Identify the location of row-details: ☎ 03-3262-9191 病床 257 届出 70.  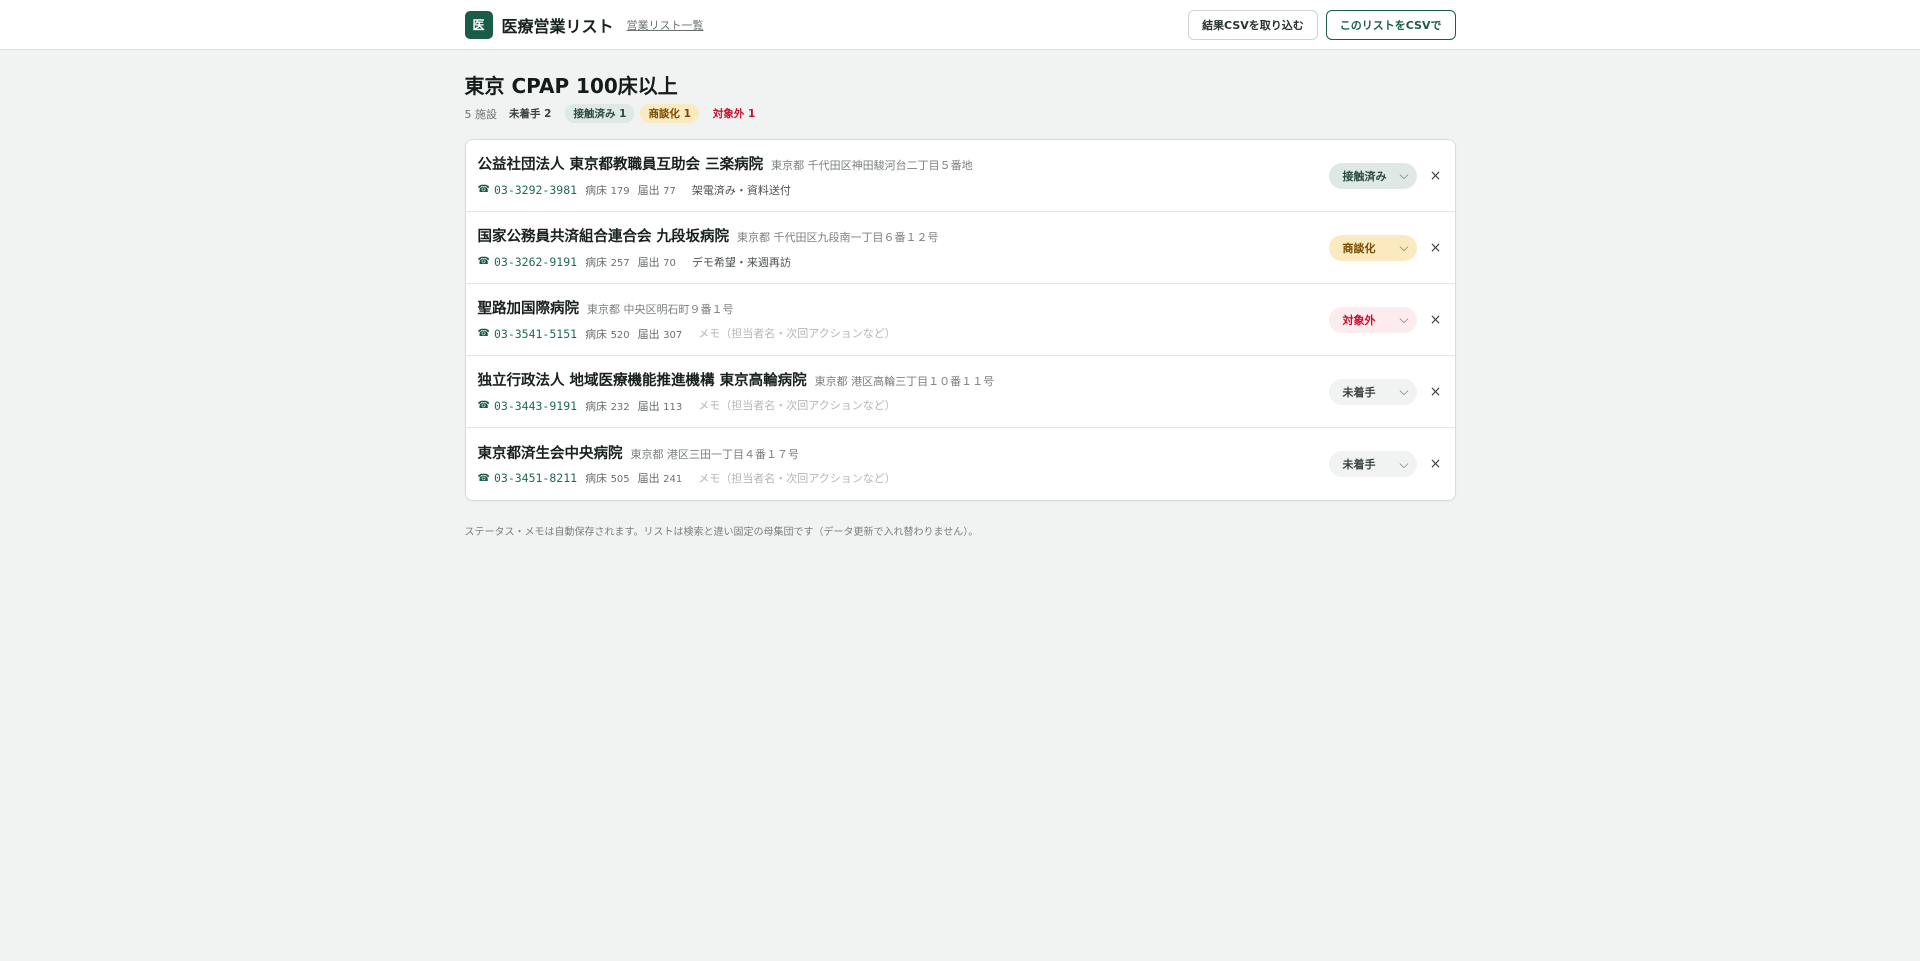
(903, 261).